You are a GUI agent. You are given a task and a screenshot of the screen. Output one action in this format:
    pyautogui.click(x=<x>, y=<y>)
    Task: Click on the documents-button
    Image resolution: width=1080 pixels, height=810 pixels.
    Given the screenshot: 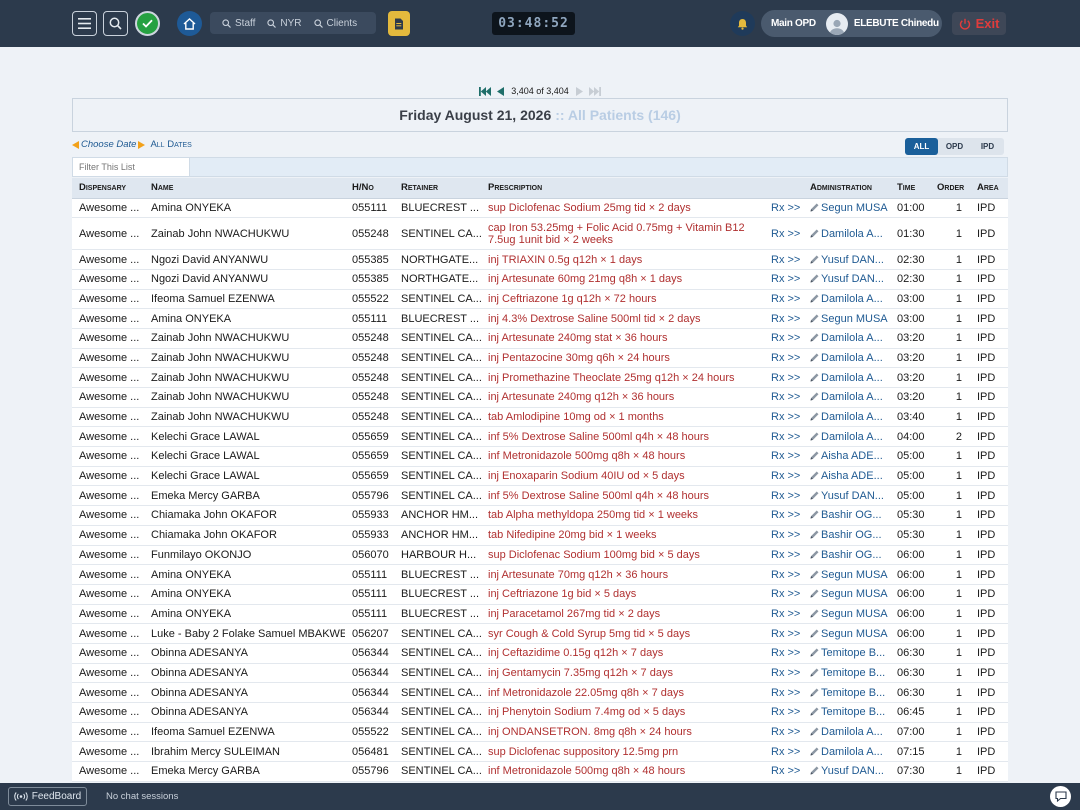 What is the action you would take?
    pyautogui.click(x=399, y=23)
    